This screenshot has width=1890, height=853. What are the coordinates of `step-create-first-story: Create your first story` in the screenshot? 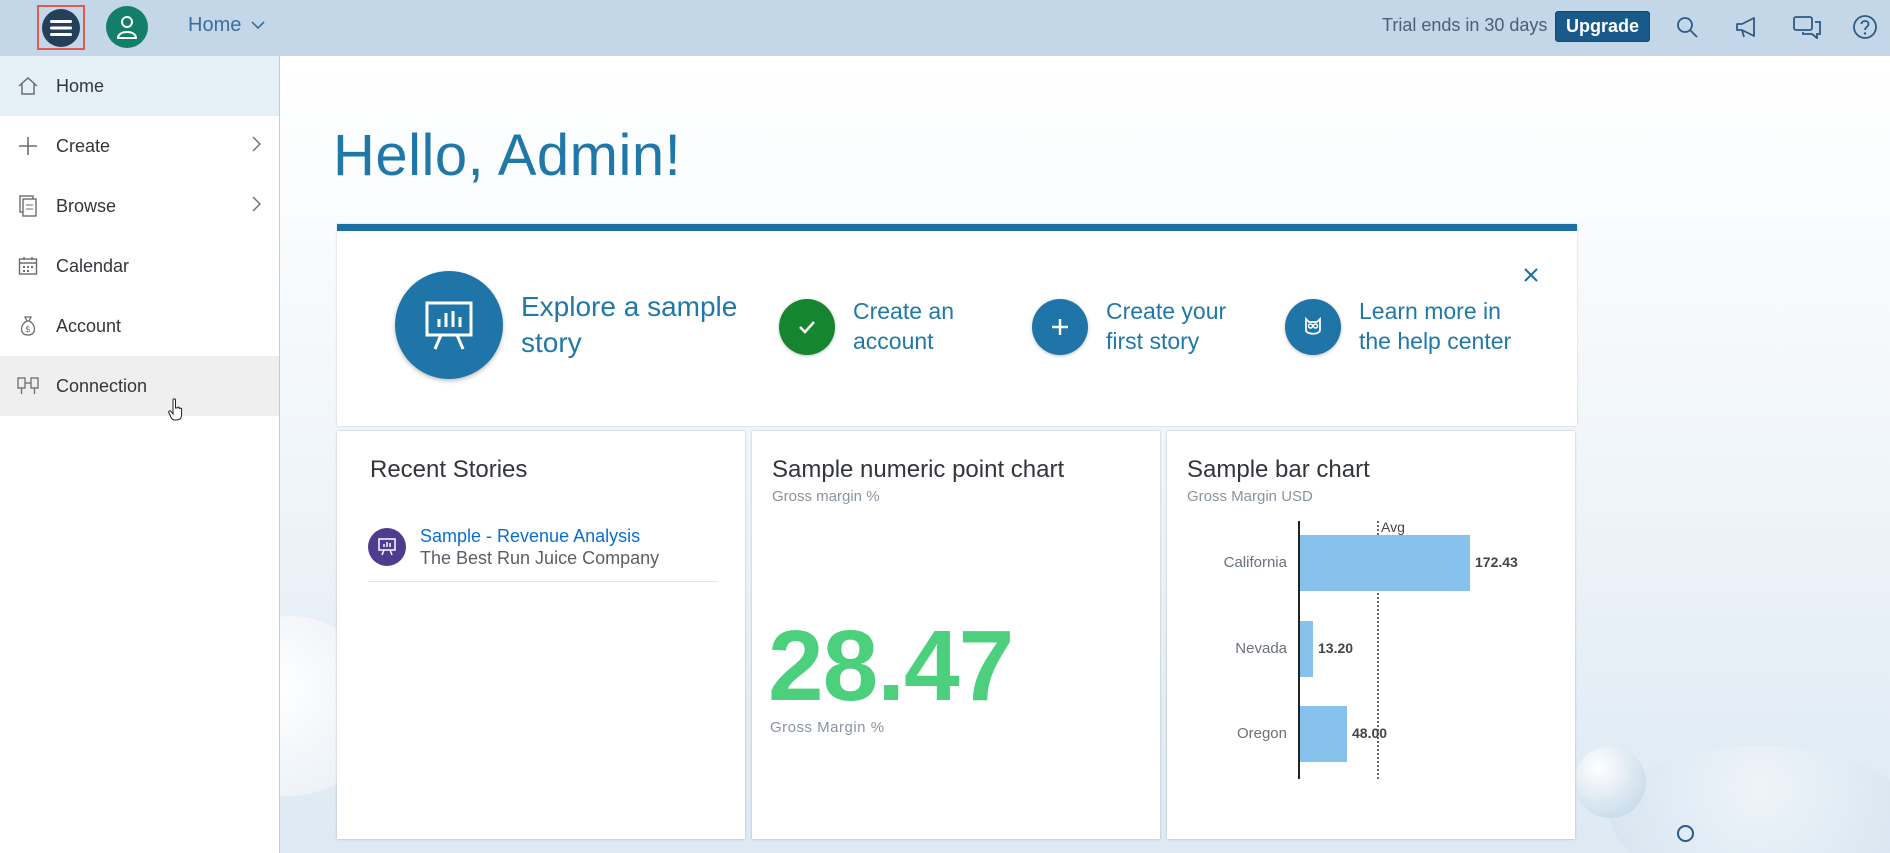 It's located at (1144, 327).